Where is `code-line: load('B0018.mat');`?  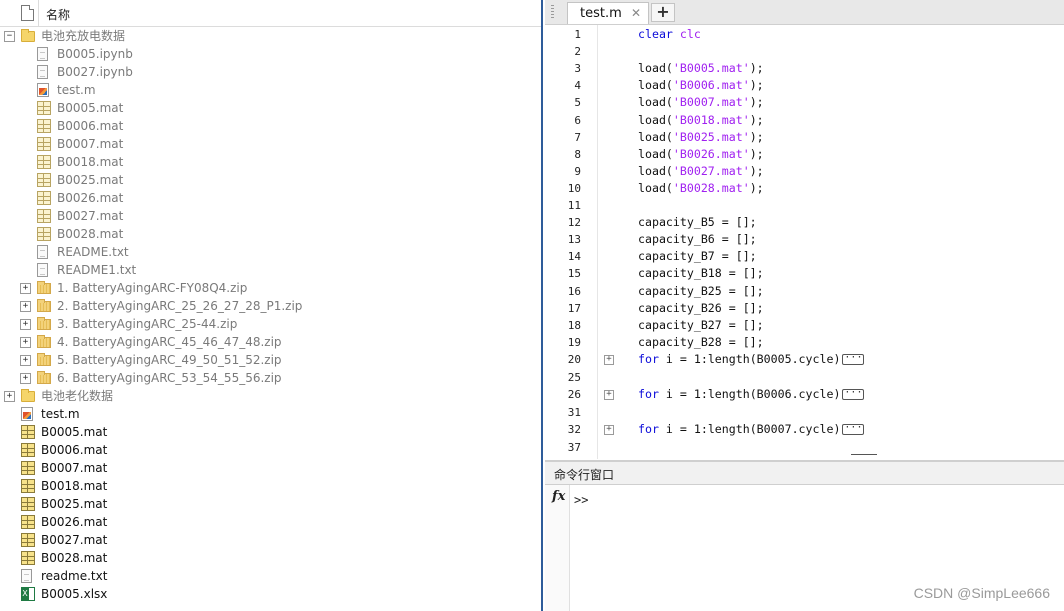 code-line: load('B0018.mat'); is located at coordinates (701, 120).